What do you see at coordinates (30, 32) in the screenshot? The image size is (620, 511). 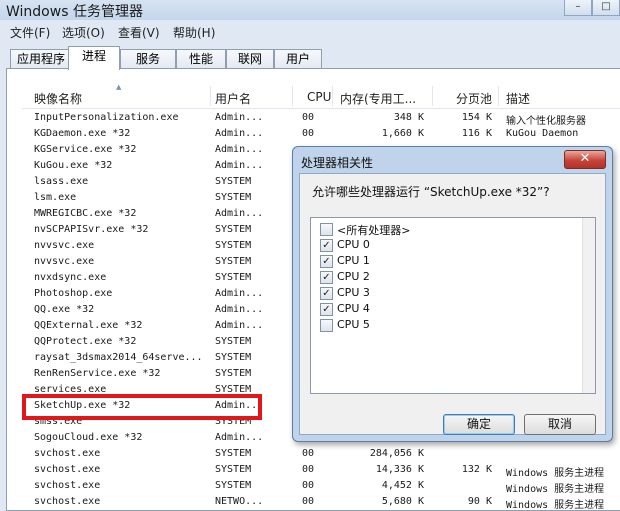 I see `menu-file: 文件(F)` at bounding box center [30, 32].